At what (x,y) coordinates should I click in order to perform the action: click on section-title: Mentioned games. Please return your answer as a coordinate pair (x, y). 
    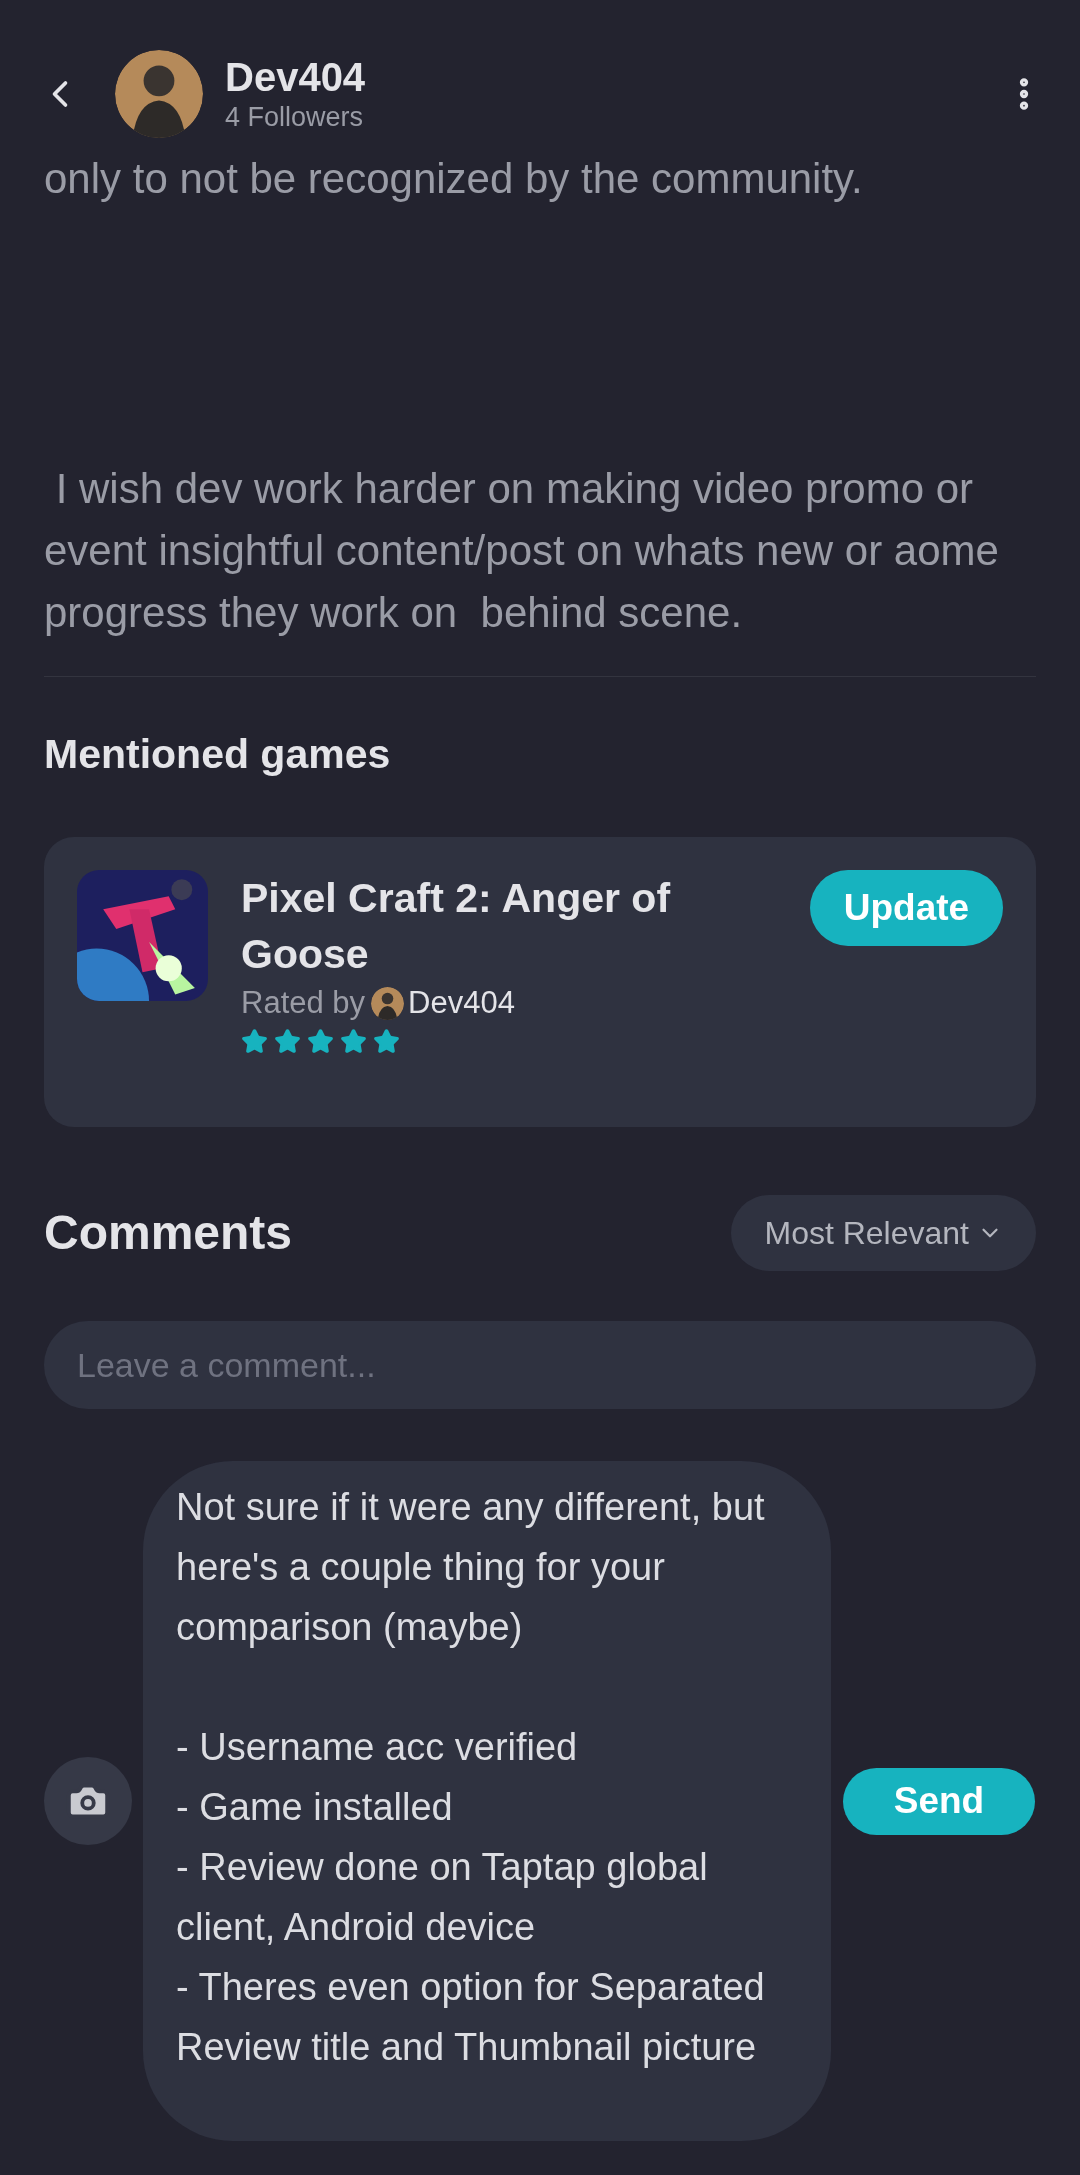
    Looking at the image, I should click on (218, 754).